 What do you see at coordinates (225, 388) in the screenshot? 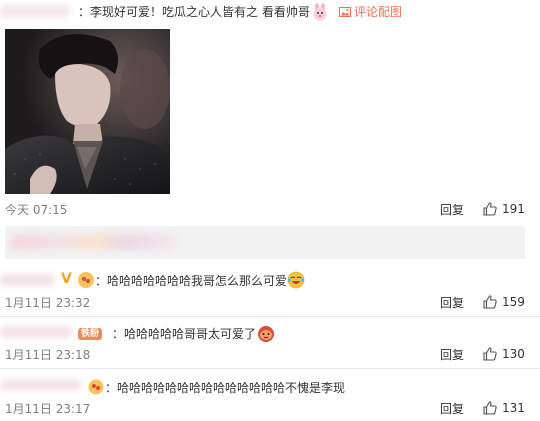
I see `reply-text: ：哈哈哈哈哈哈哈哈哈哈哈哈哈哈不愧是李现` at bounding box center [225, 388].